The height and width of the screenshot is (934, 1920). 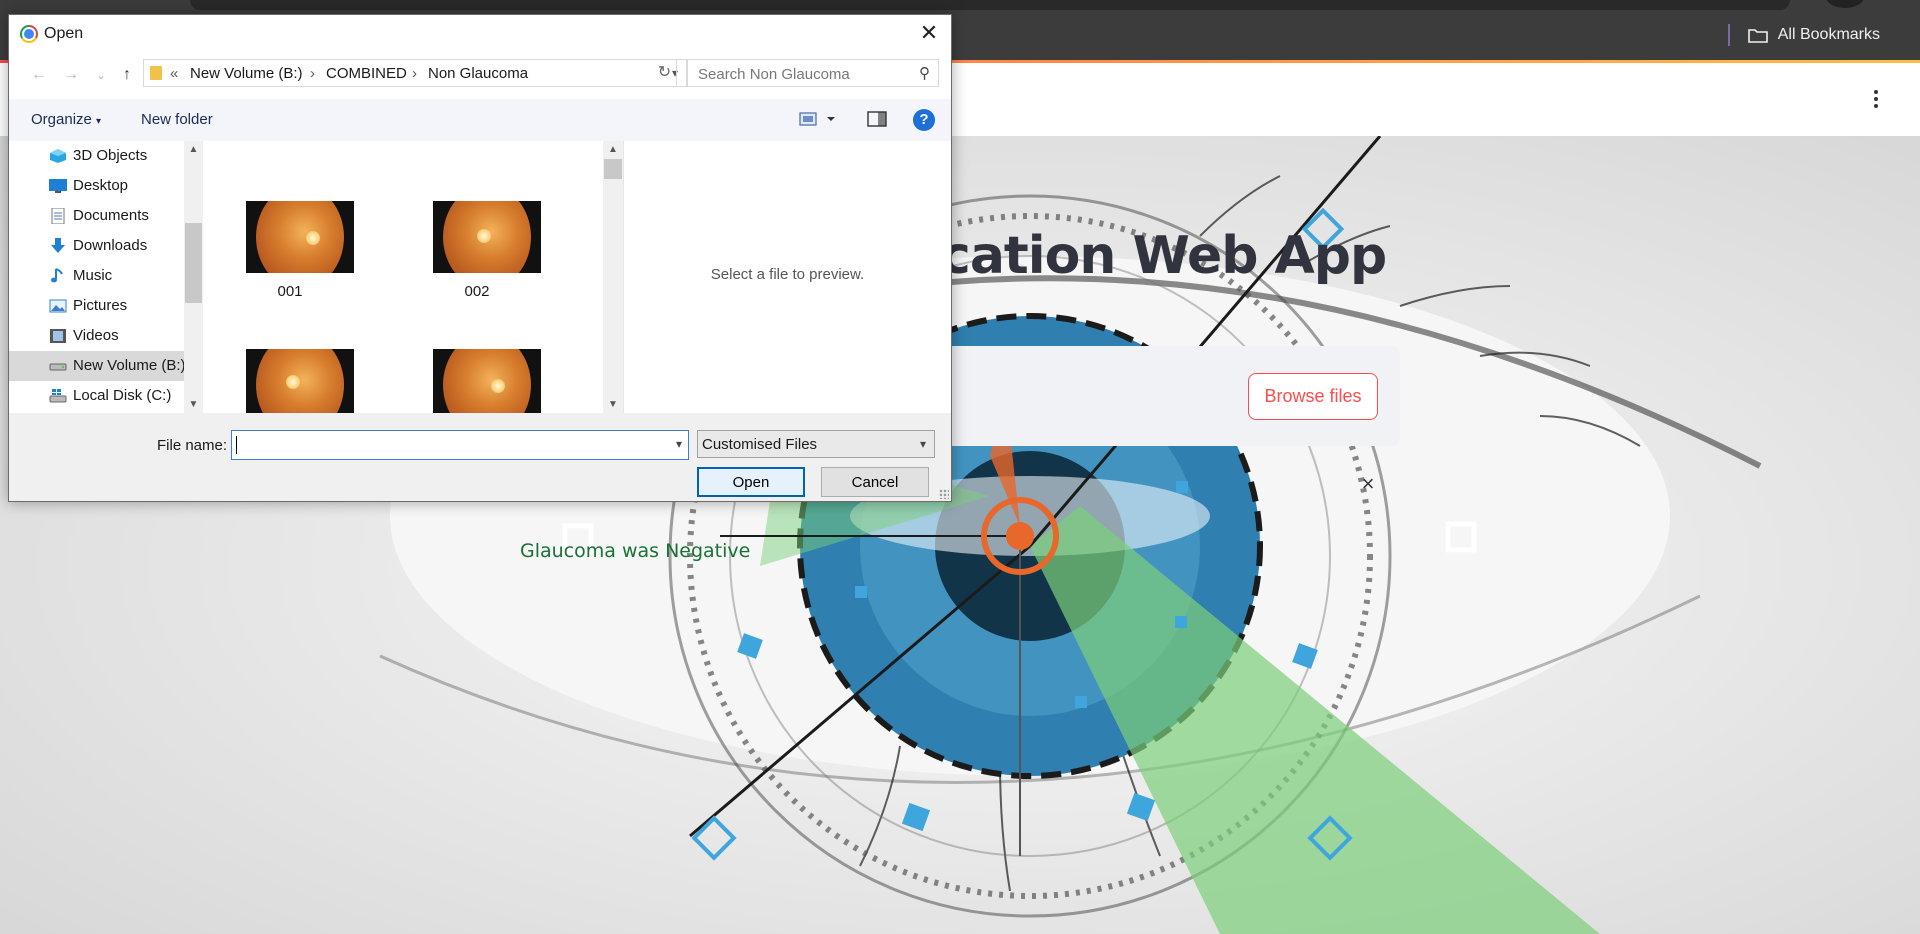 What do you see at coordinates (127, 75) in the screenshot?
I see `up-arrow-icon: ↑` at bounding box center [127, 75].